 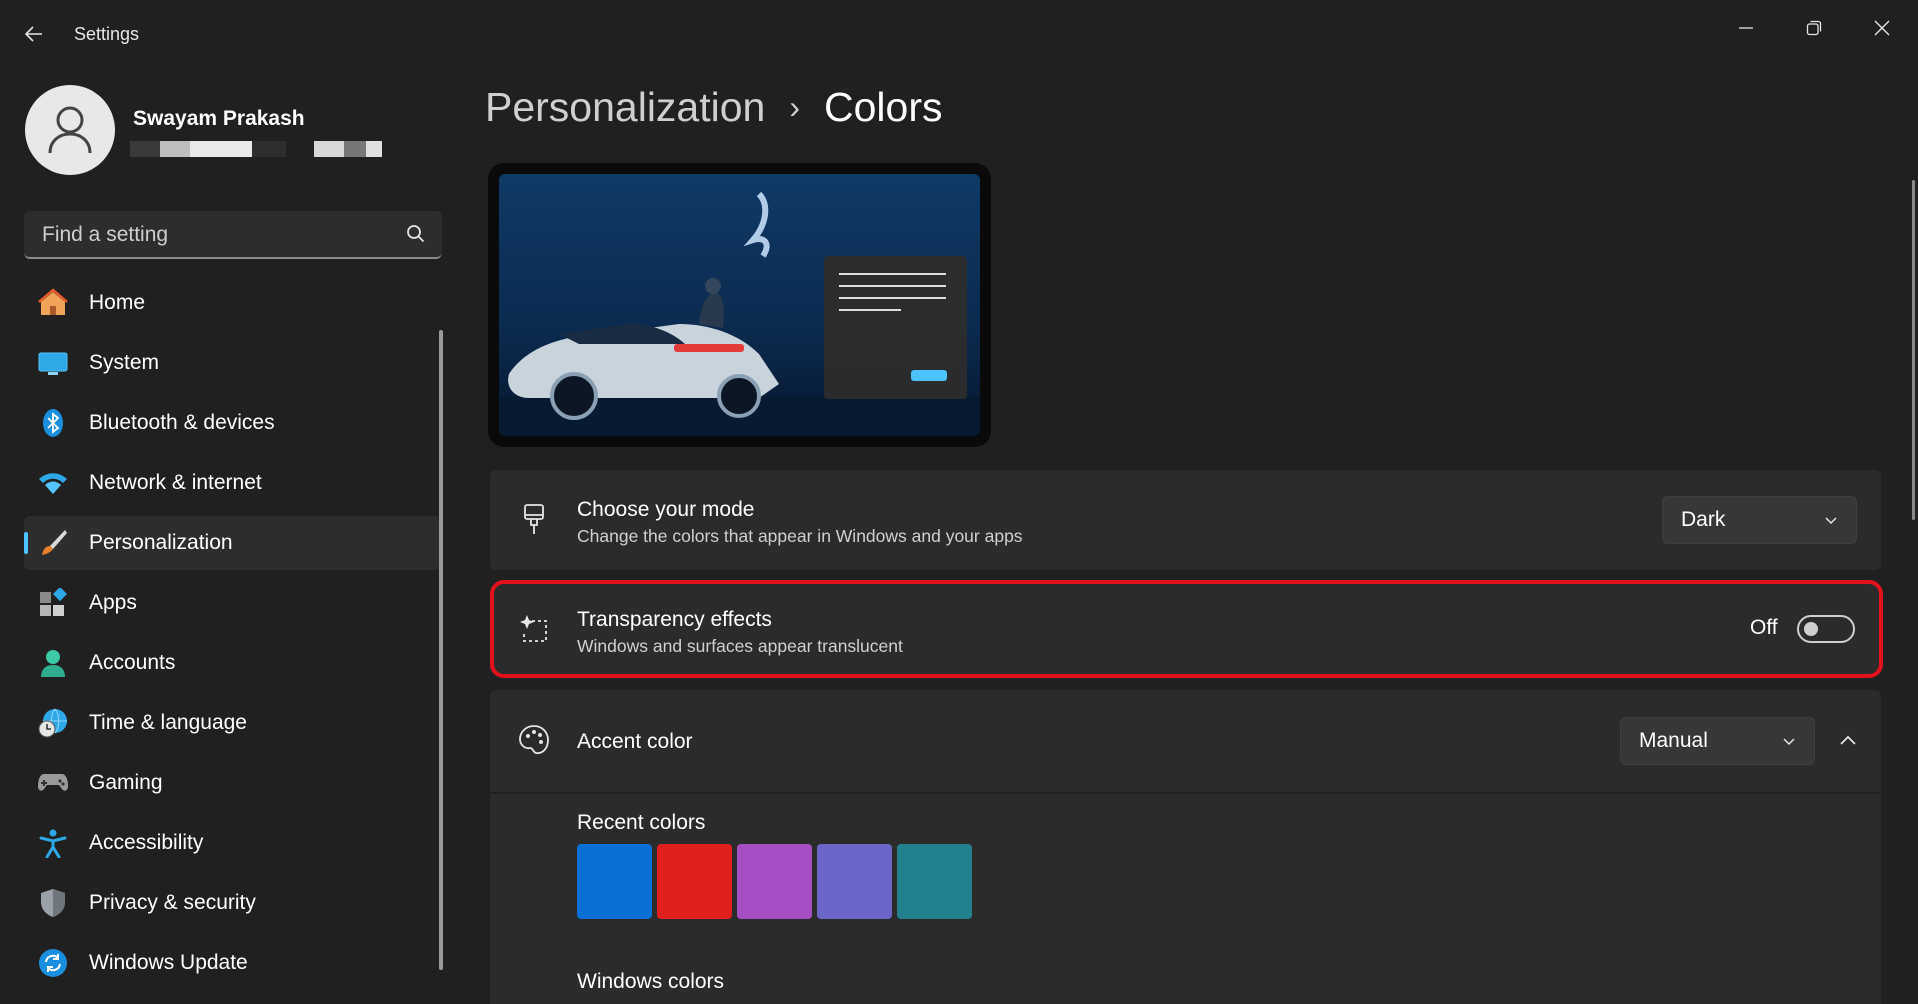 I want to click on sidebar-item-label: Time & language, so click(x=168, y=722).